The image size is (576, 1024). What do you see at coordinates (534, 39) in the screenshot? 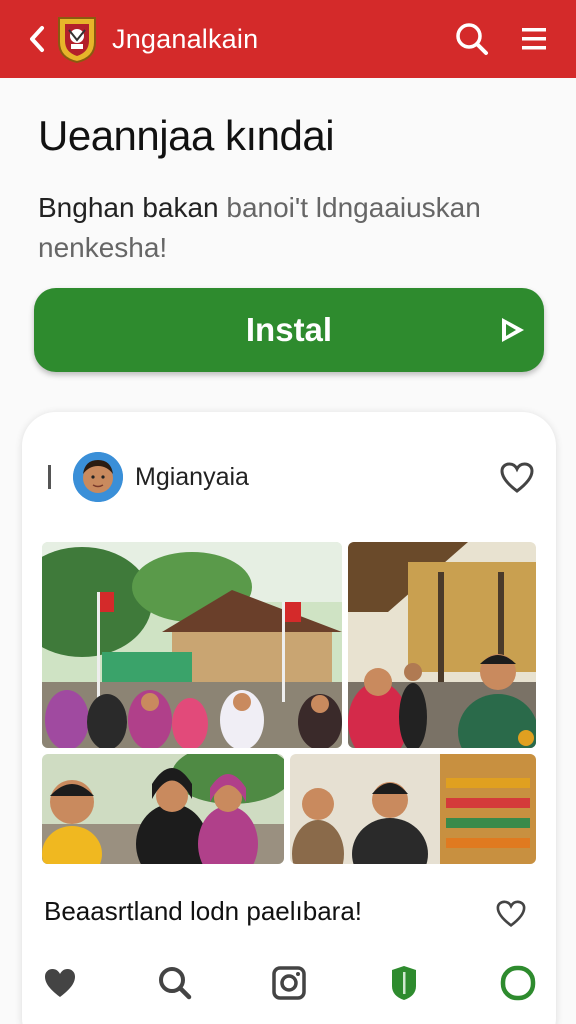
I see `menu-icon` at bounding box center [534, 39].